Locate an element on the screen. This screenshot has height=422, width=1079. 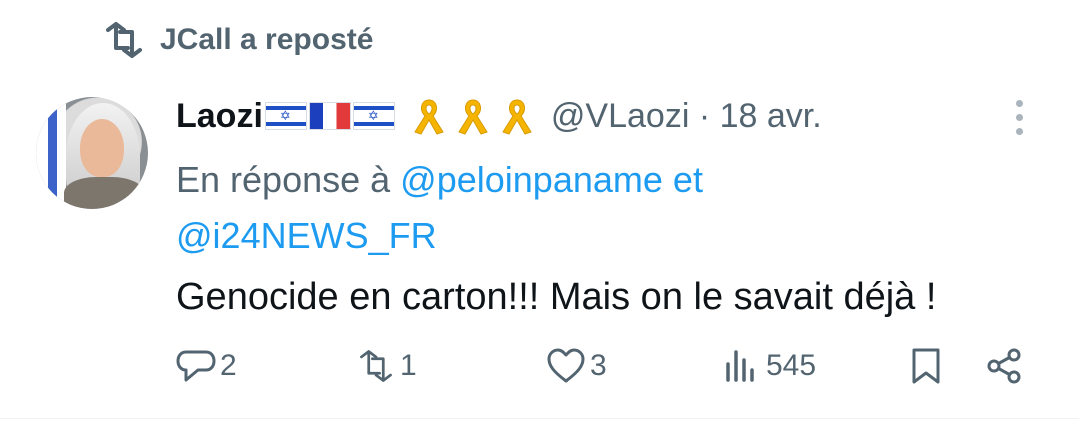
bookmark-icon is located at coordinates (926, 366).